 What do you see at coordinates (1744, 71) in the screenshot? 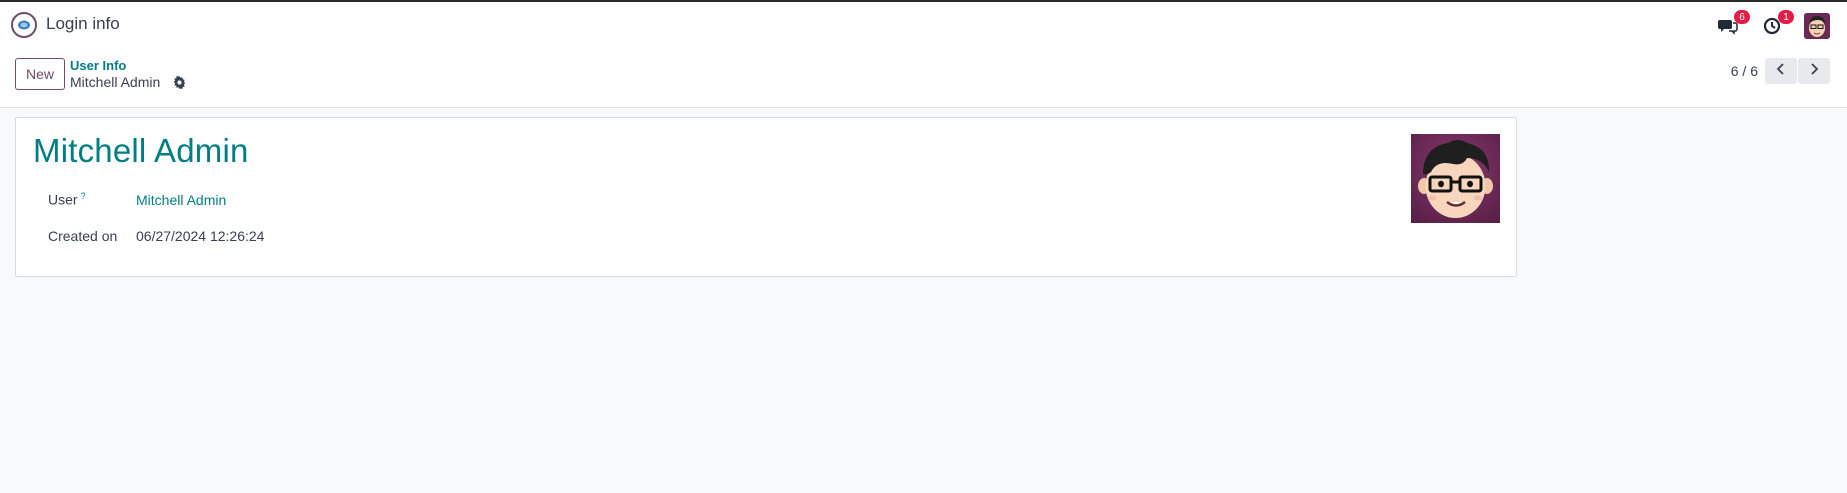
I see `pager-value: 6 / 6` at bounding box center [1744, 71].